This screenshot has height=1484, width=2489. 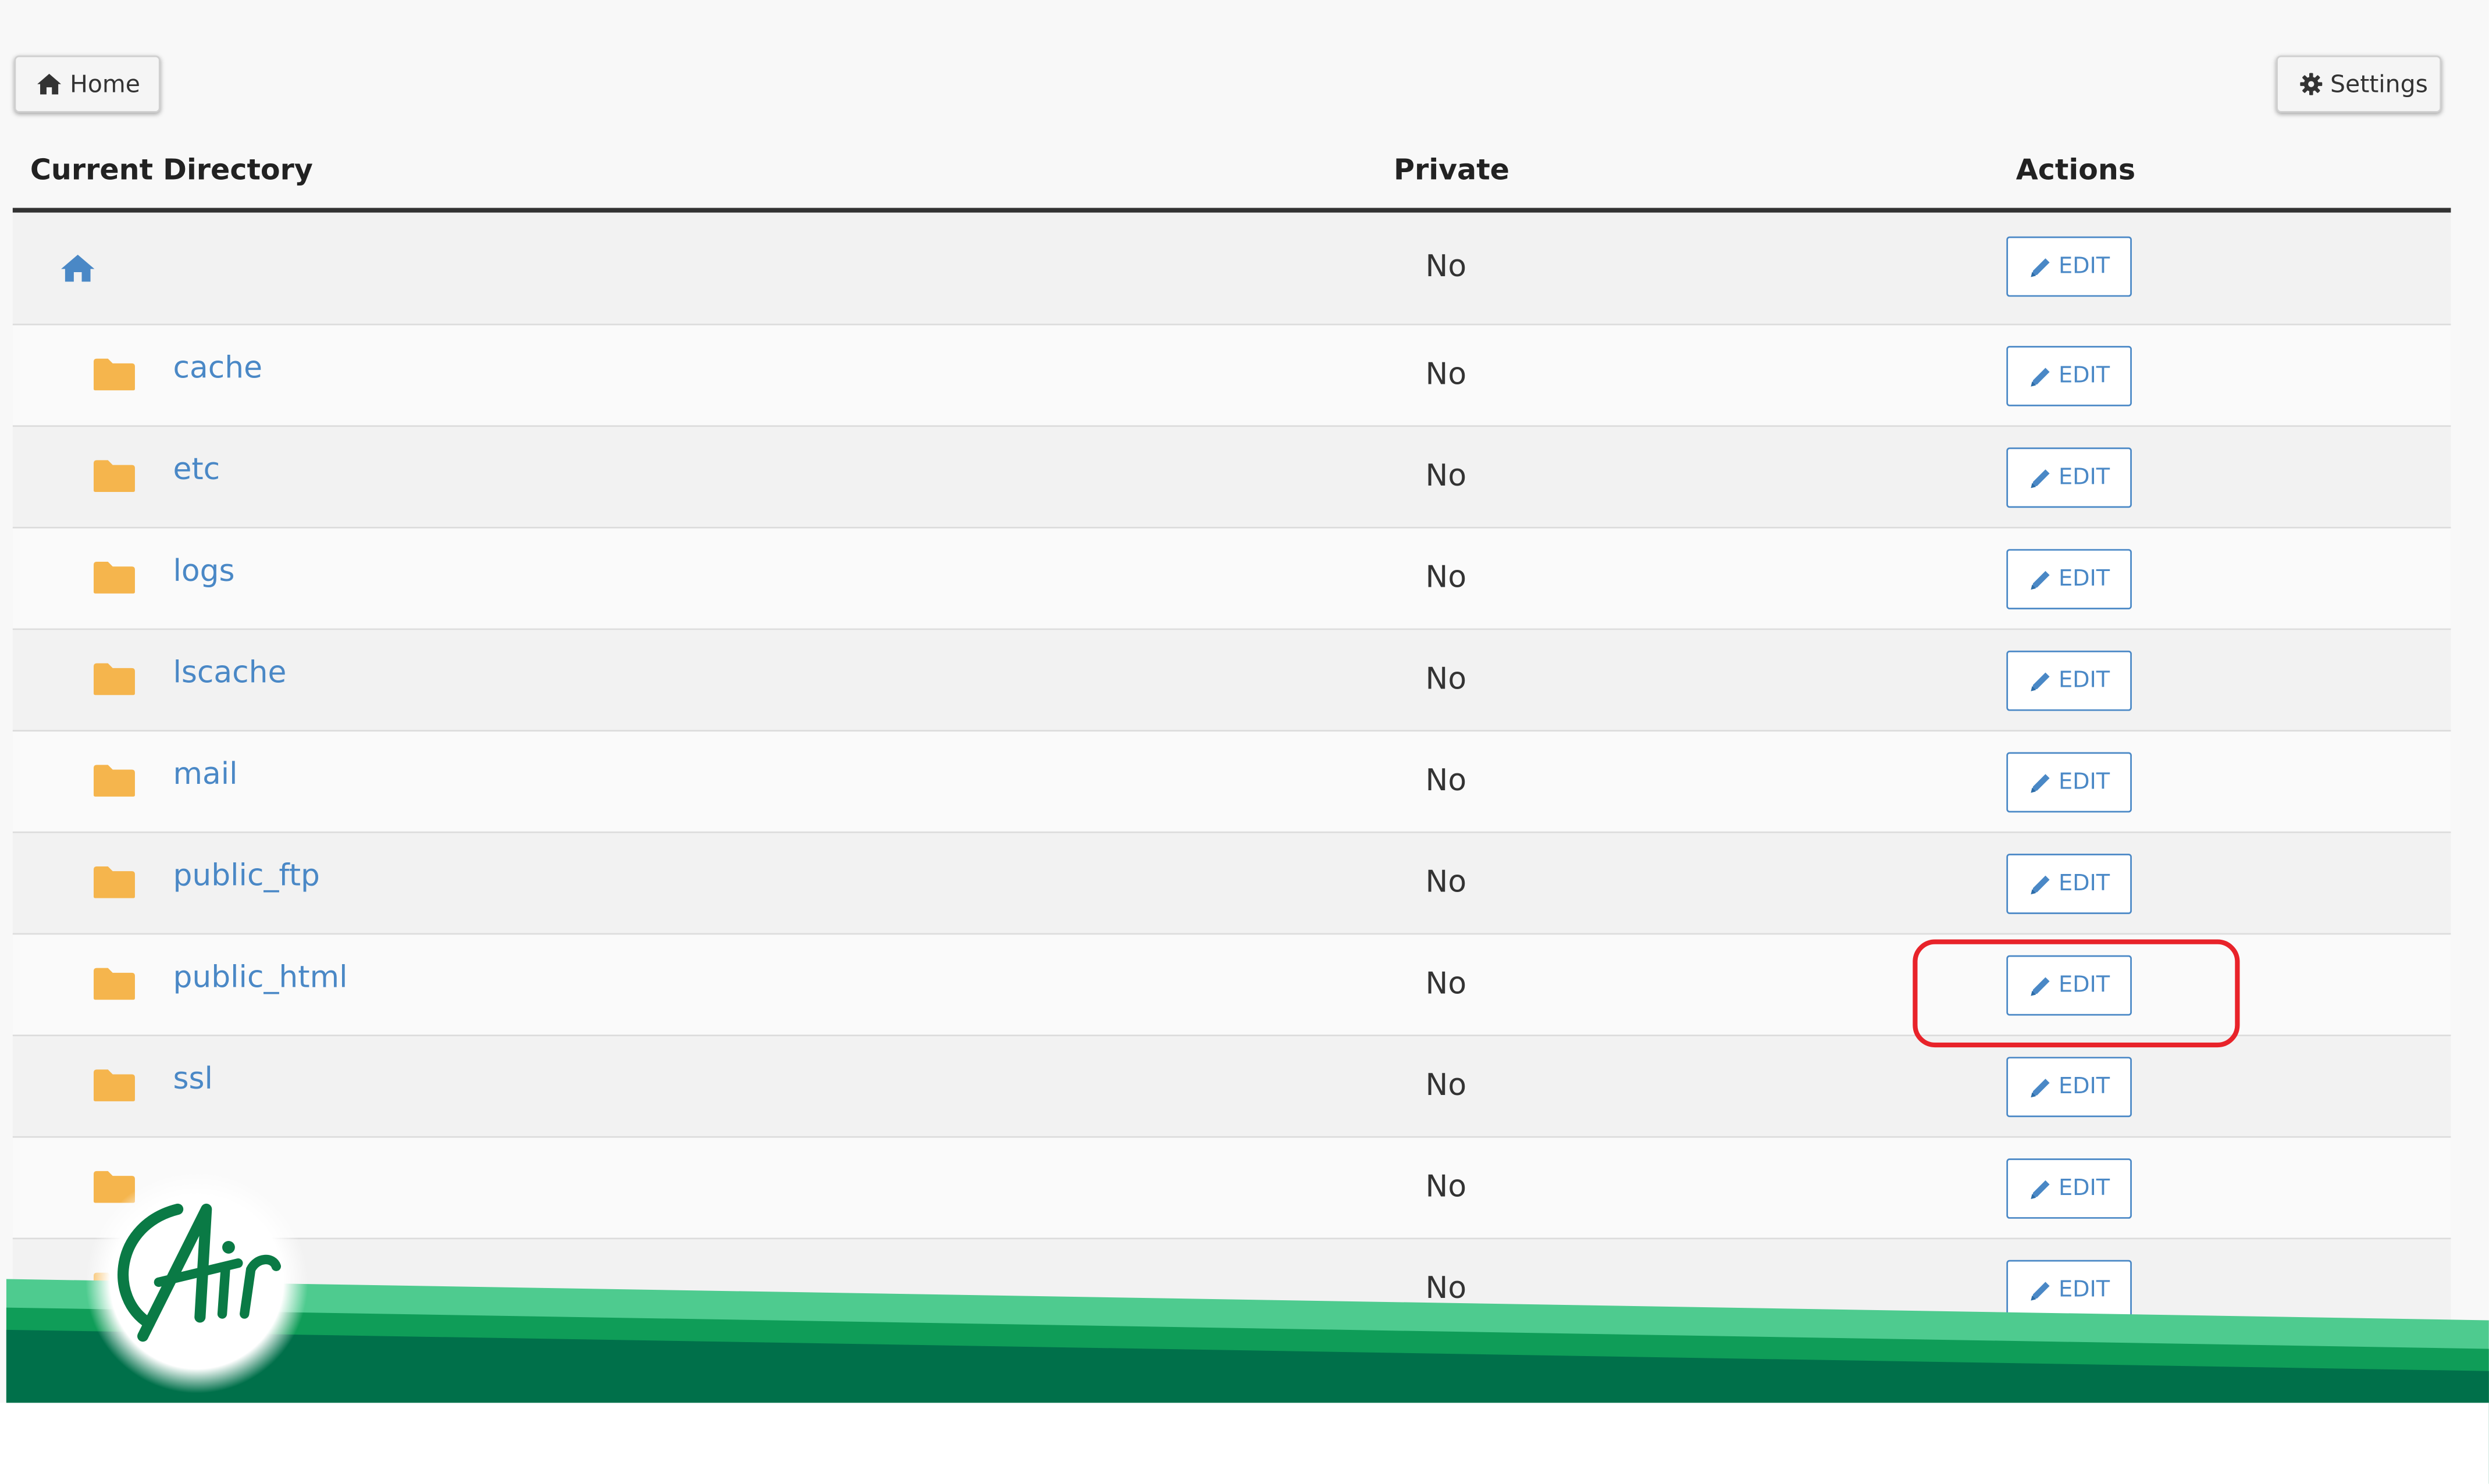 I want to click on header-actions: Actions, so click(x=2076, y=171).